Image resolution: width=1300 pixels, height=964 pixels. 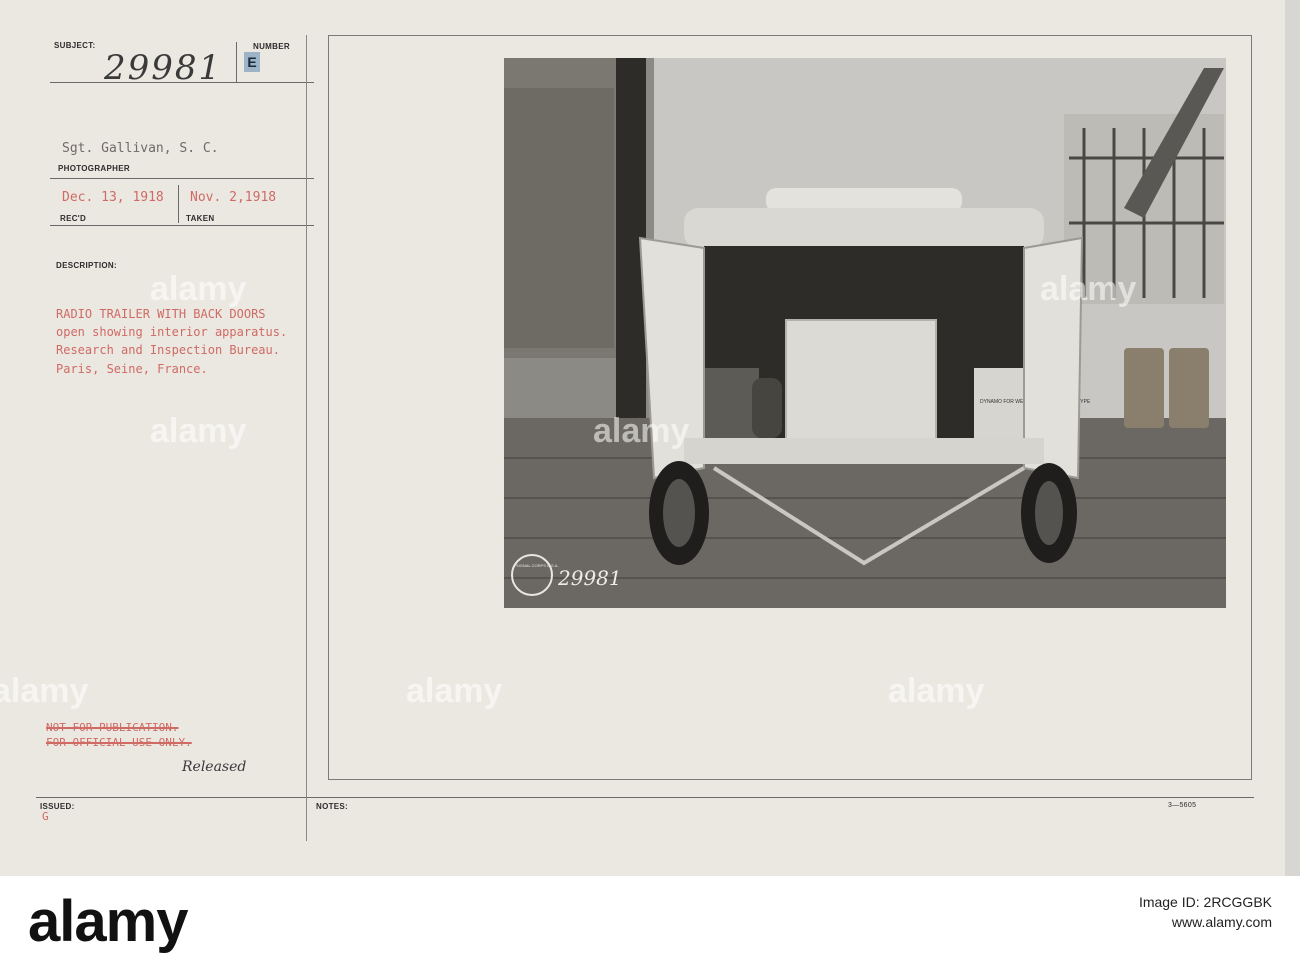 I want to click on date-received: Dec. 13, 1918, so click(x=113, y=197).